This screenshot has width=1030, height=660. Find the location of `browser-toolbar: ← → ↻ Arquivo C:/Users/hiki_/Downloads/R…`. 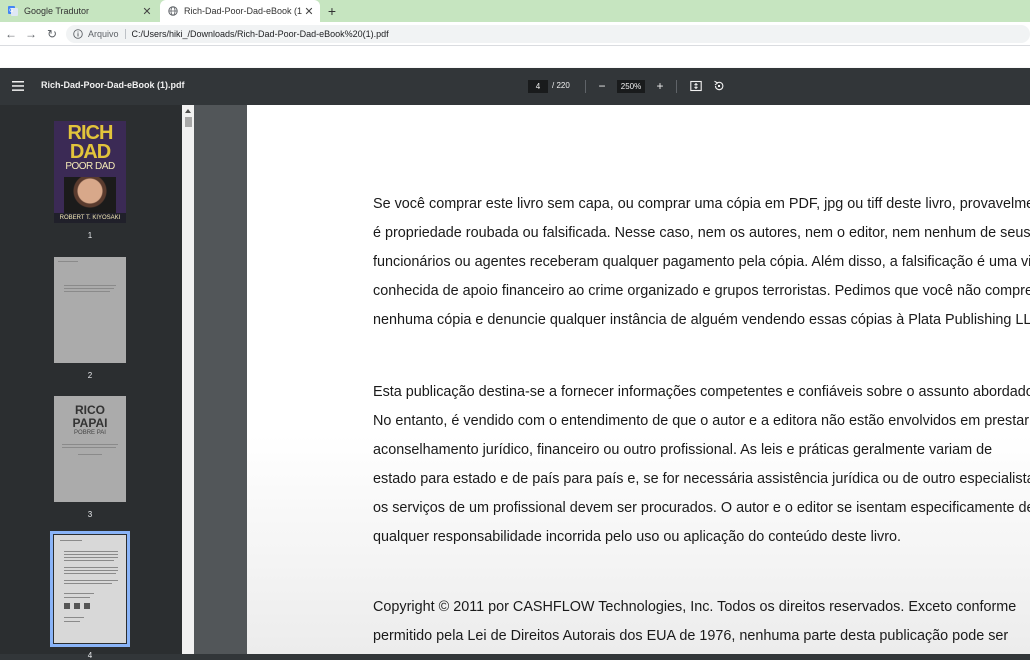

browser-toolbar: ← → ↻ Arquivo C:/Users/hiki_/Downloads/R… is located at coordinates (515, 34).